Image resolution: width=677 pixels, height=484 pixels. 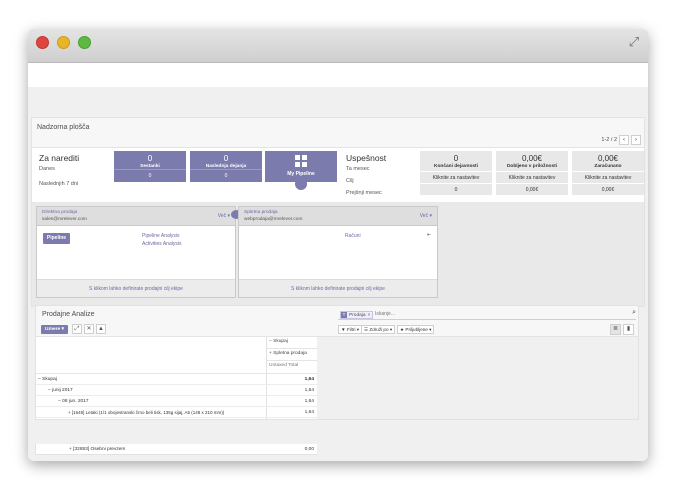 What do you see at coordinates (273, 219) in the screenshot?
I see `team-email: webprodaja@mrelever.com` at bounding box center [273, 219].